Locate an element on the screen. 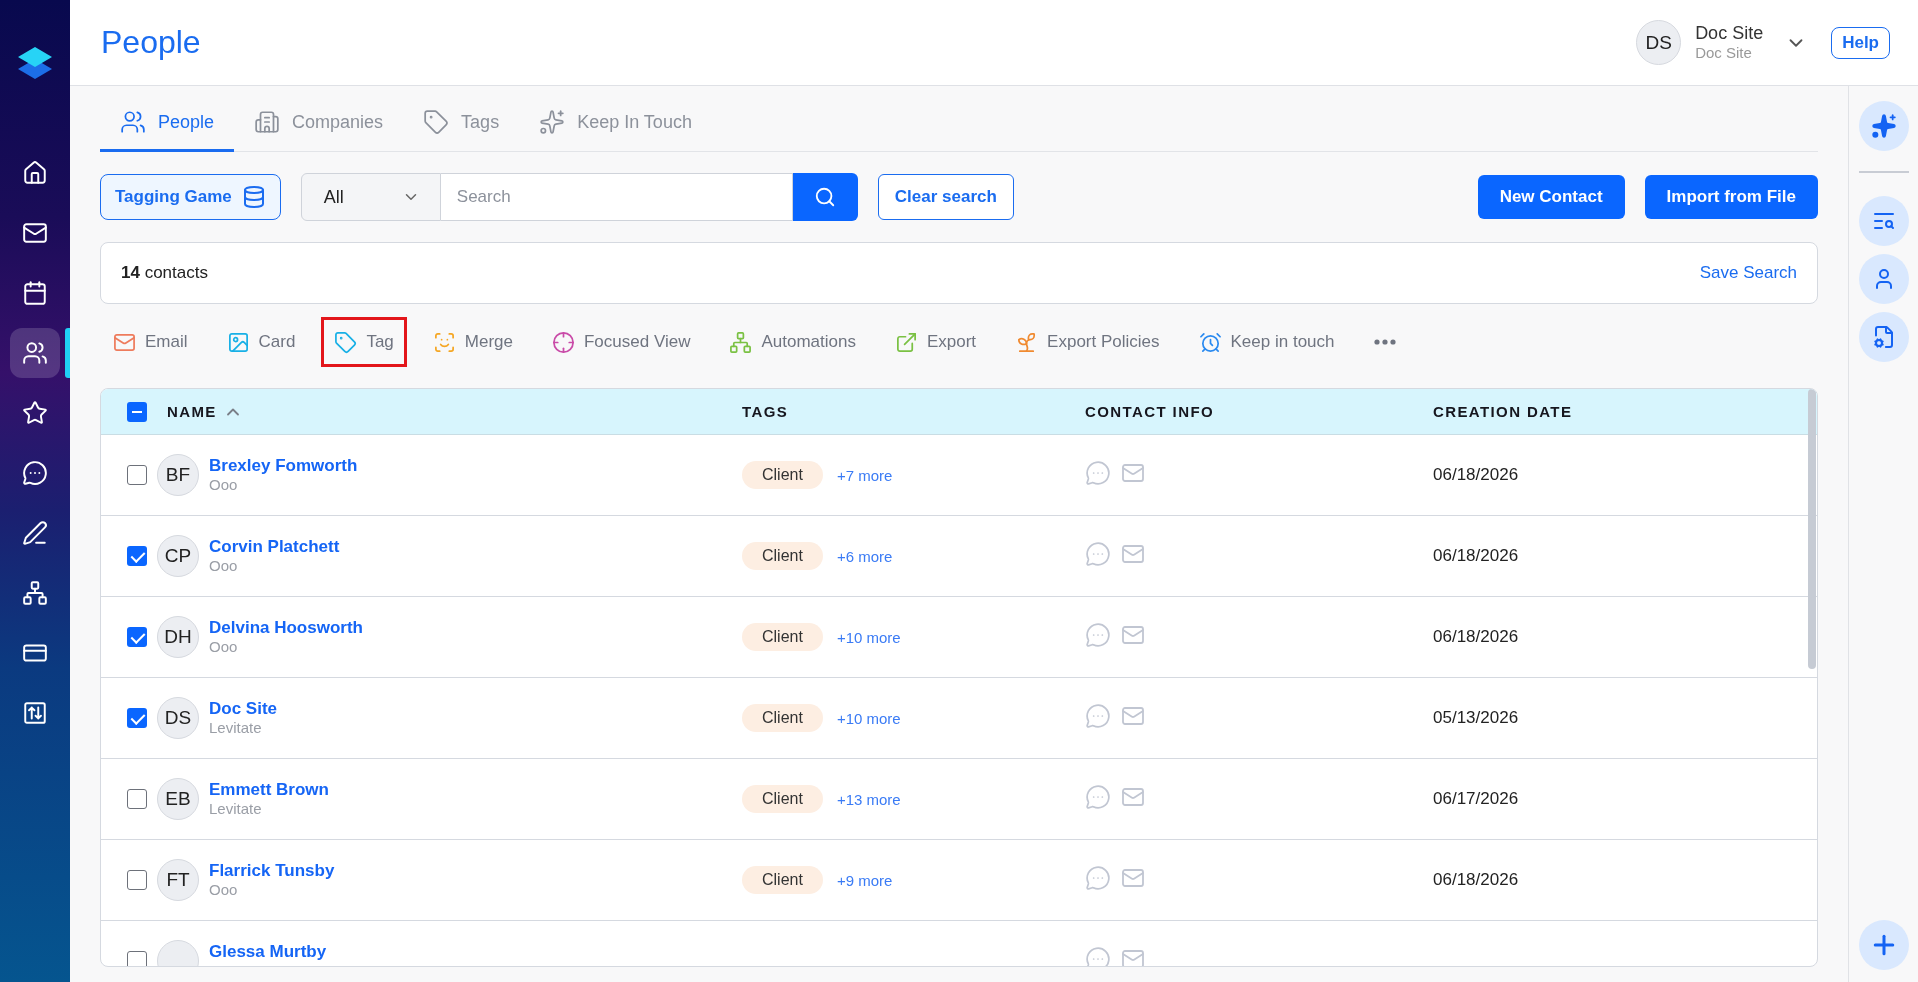  active-indicator is located at coordinates (67, 353).